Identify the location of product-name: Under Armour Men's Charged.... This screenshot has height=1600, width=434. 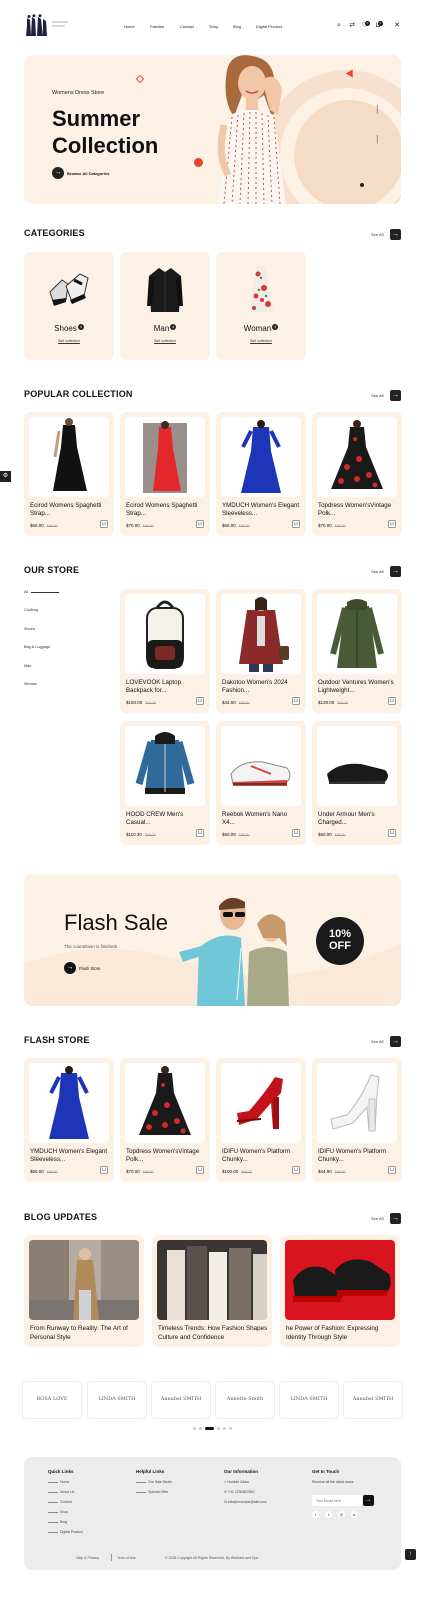
(357, 819).